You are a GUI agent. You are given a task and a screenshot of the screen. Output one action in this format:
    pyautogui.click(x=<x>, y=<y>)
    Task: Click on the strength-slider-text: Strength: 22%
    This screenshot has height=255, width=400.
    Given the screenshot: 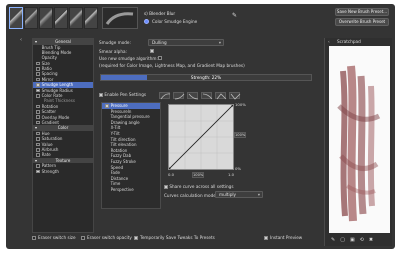 What is the action you would take?
    pyautogui.click(x=206, y=77)
    